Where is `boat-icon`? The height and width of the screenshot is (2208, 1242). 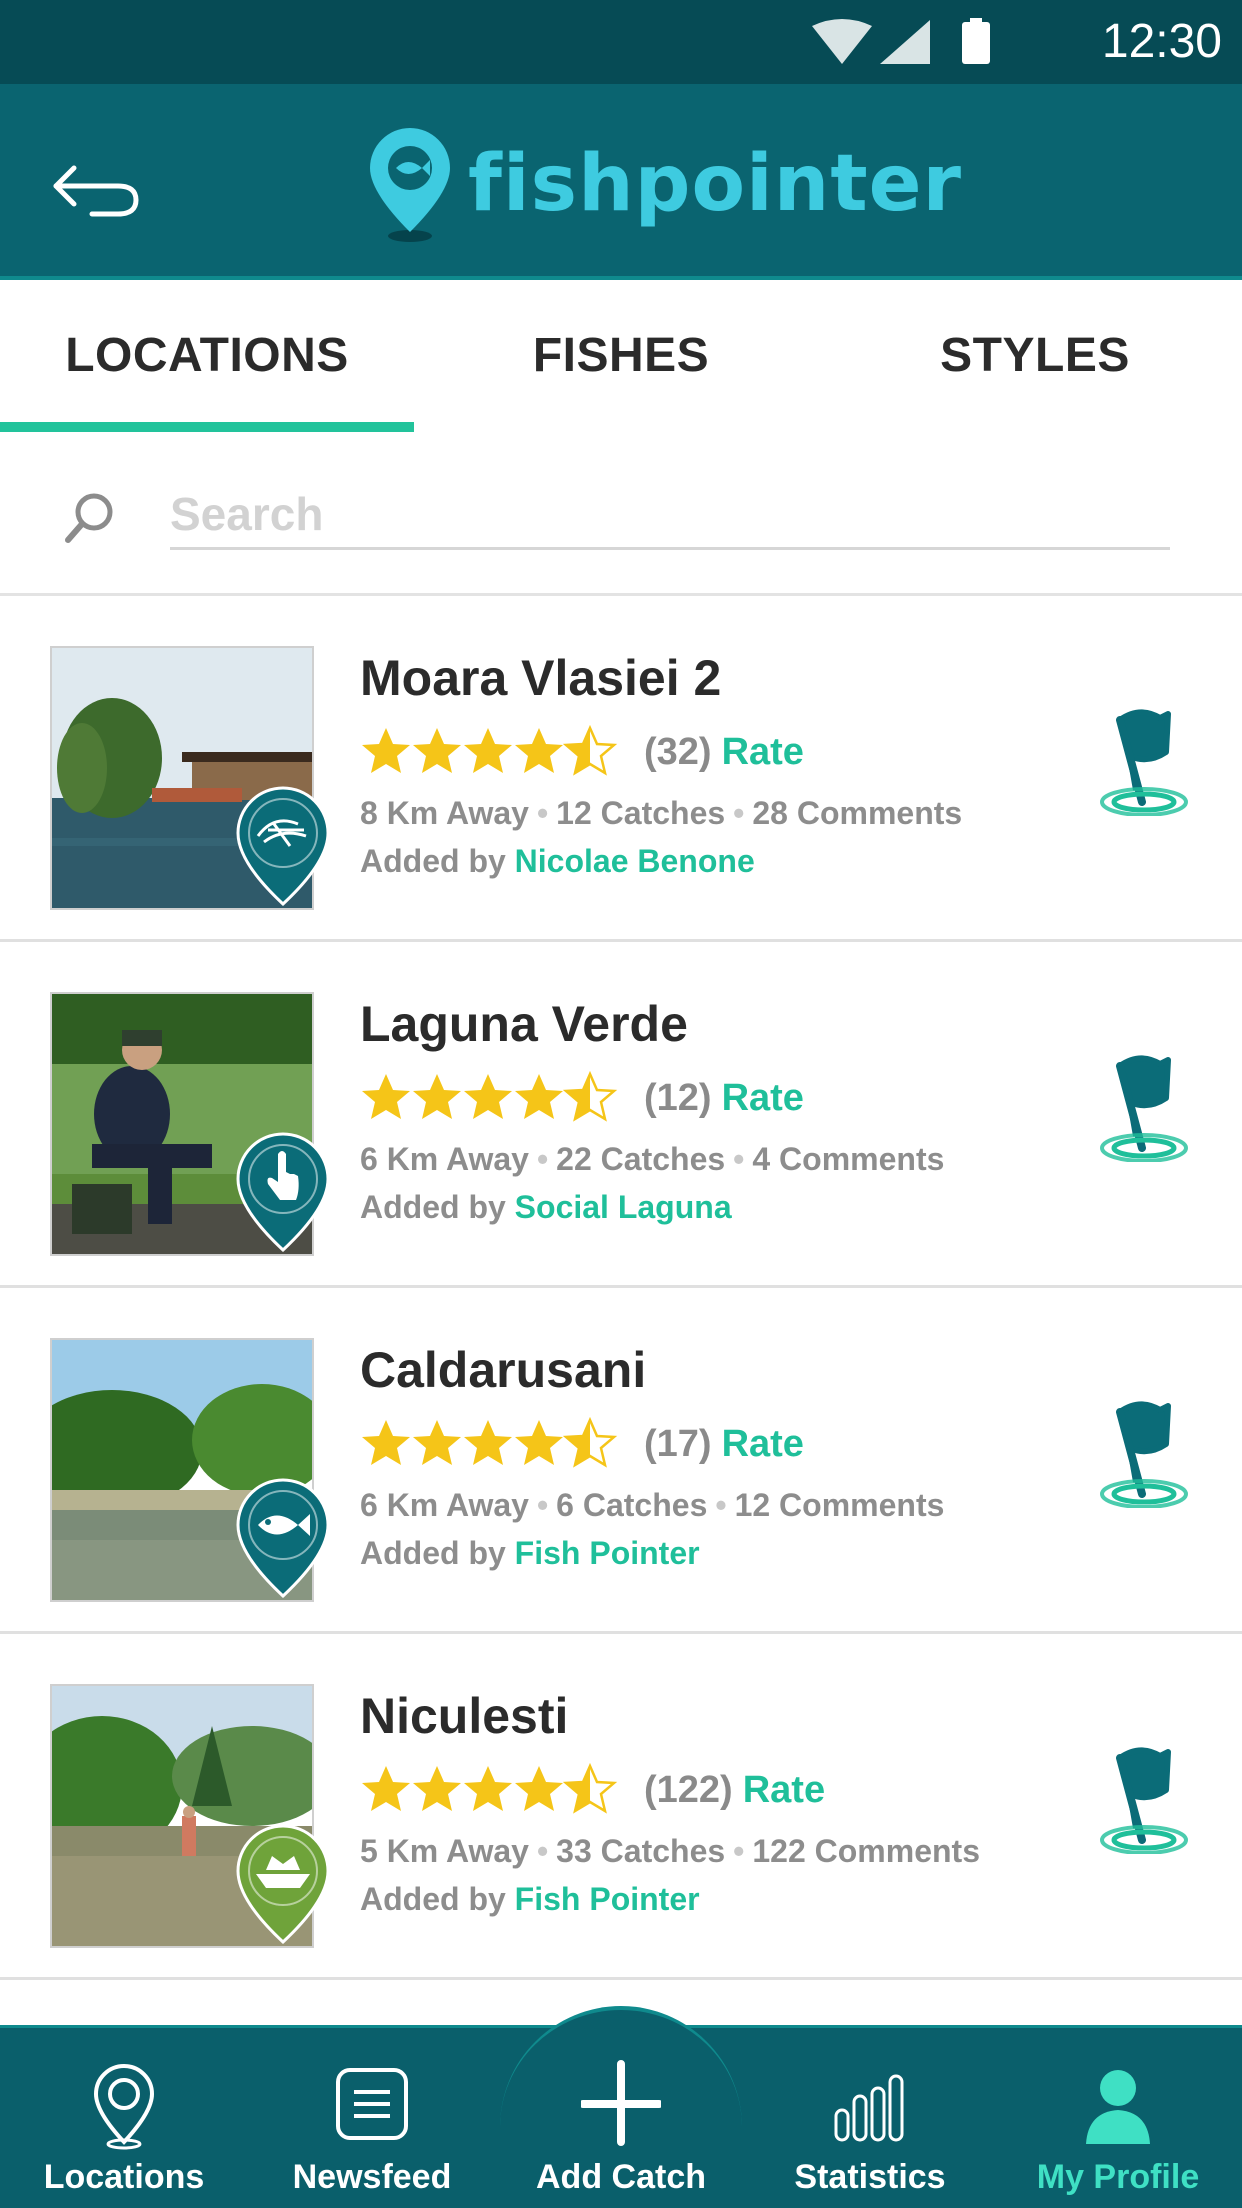
boat-icon is located at coordinates (283, 1884).